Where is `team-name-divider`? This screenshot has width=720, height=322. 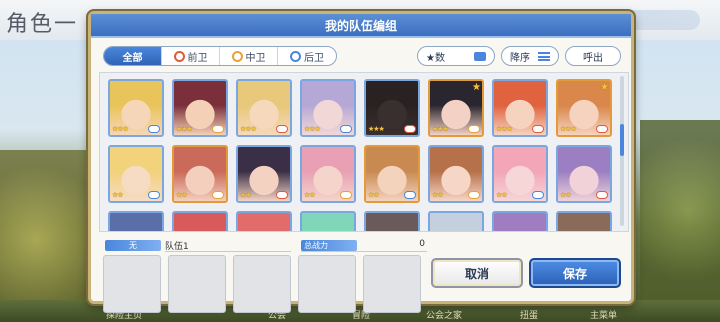
team-name-divider is located at coordinates (228, 251).